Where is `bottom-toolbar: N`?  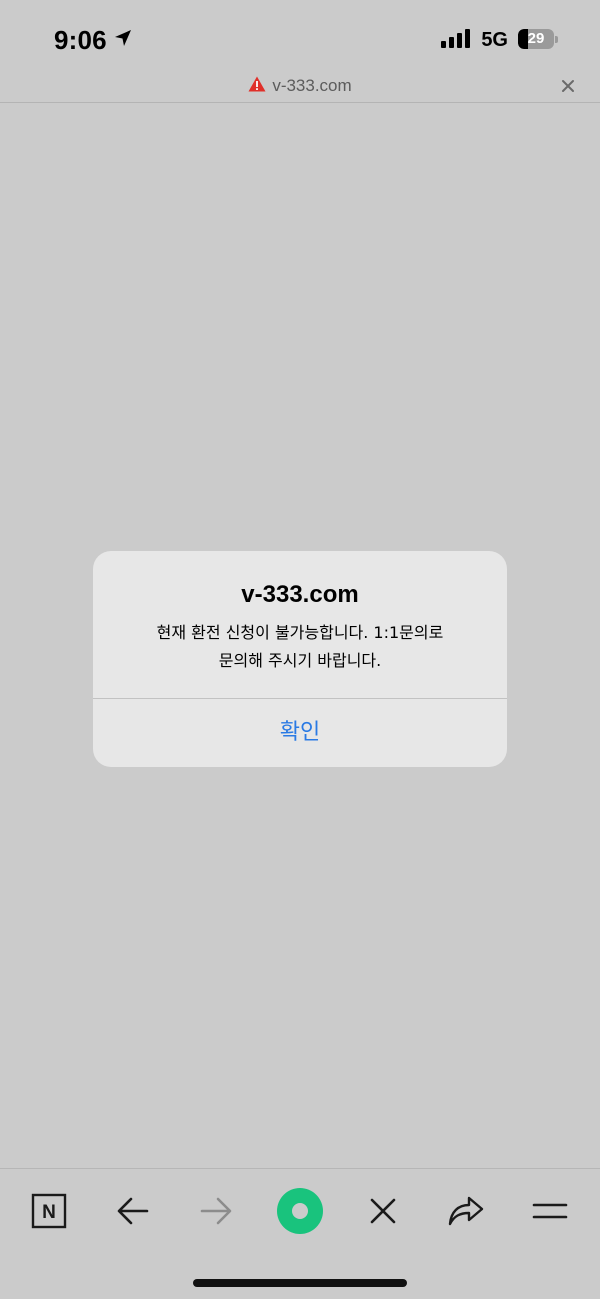
bottom-toolbar: N is located at coordinates (300, 1233).